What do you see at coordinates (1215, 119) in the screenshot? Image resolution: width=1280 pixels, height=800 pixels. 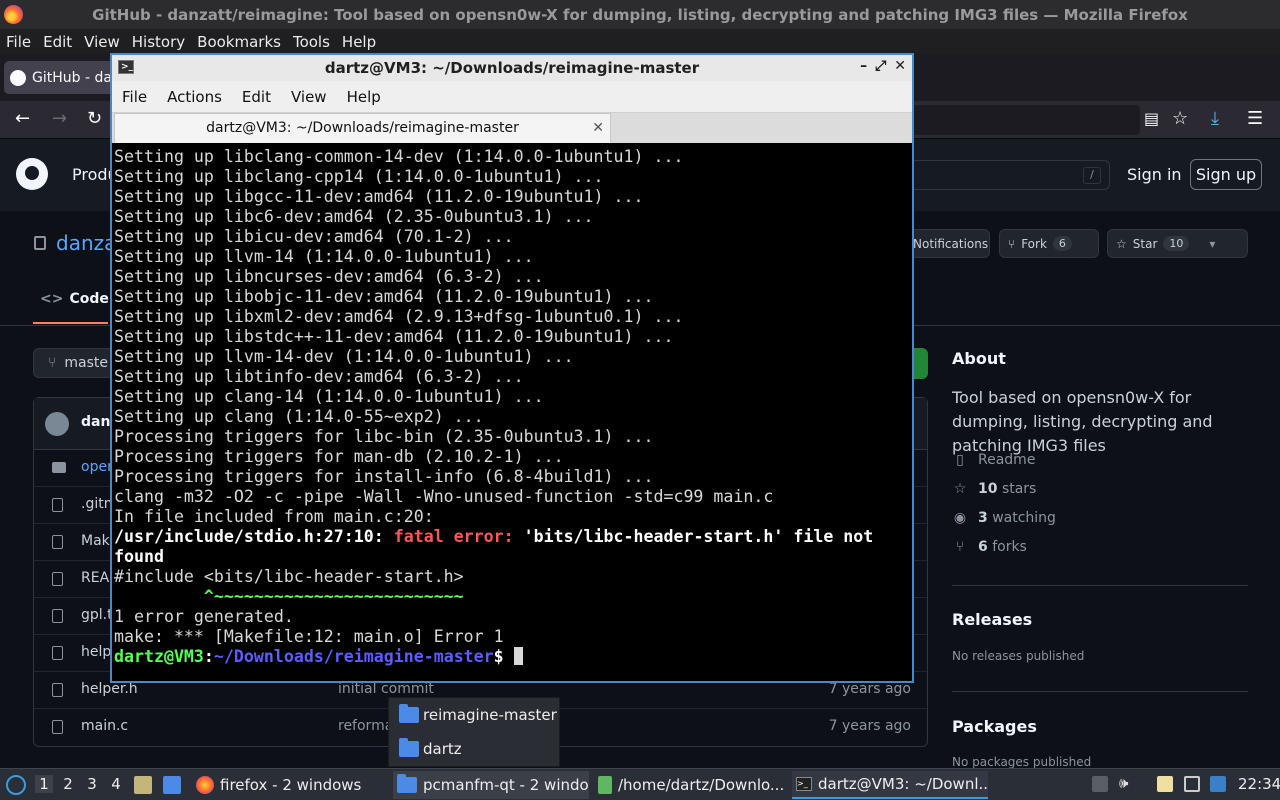 I see `downloads-icon: ⤓` at bounding box center [1215, 119].